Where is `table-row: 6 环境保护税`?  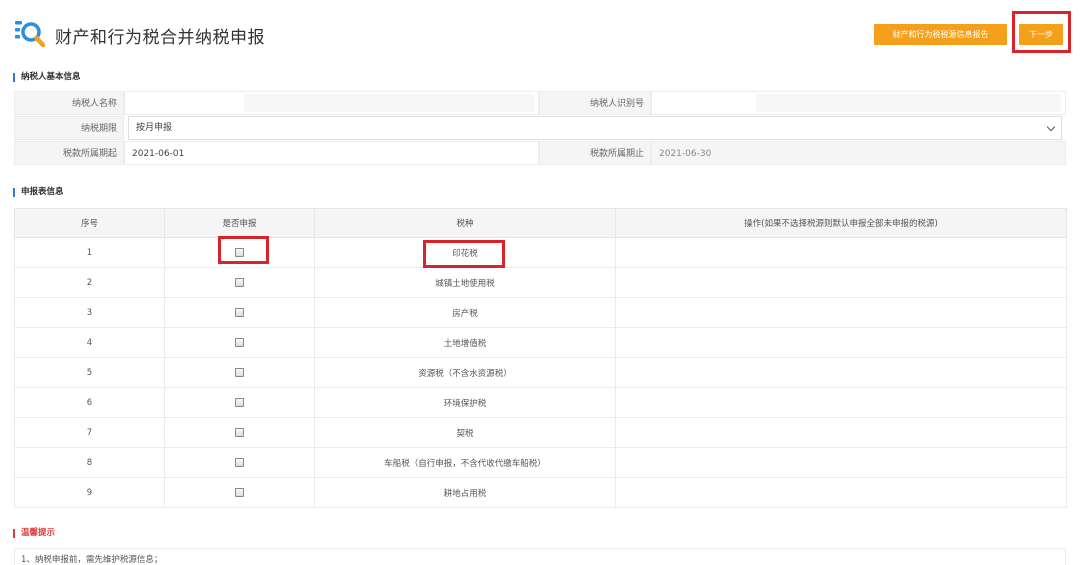
table-row: 6 环境保护税 is located at coordinates (540, 402).